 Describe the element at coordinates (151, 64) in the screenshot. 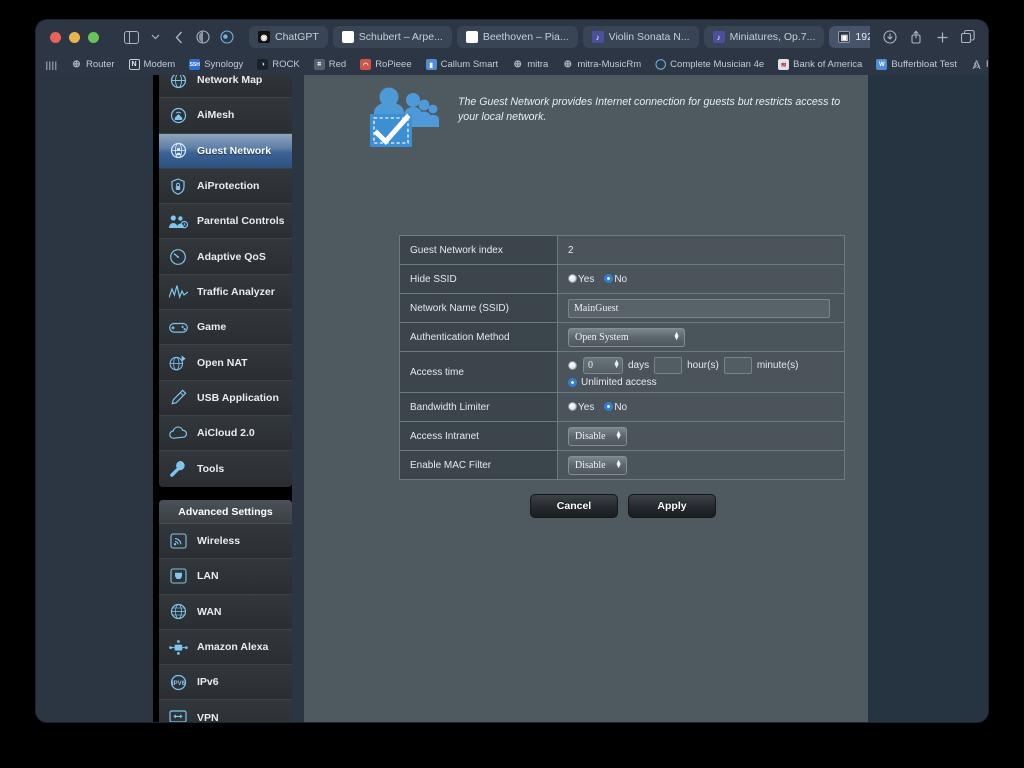

I see `bookmark-item: N Modem` at that location.